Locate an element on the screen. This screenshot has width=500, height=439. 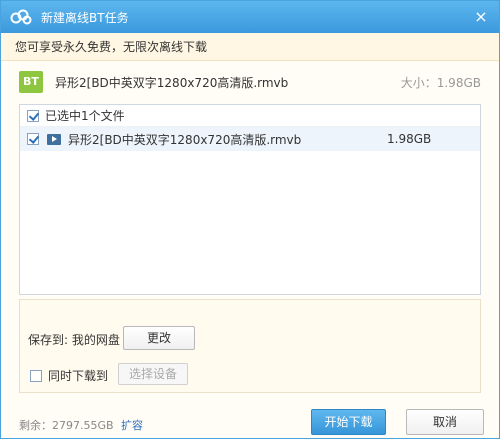
file-row: 异形2[BD中英双字1280x720高清版.rmvb 1.98GB is located at coordinates (250, 139).